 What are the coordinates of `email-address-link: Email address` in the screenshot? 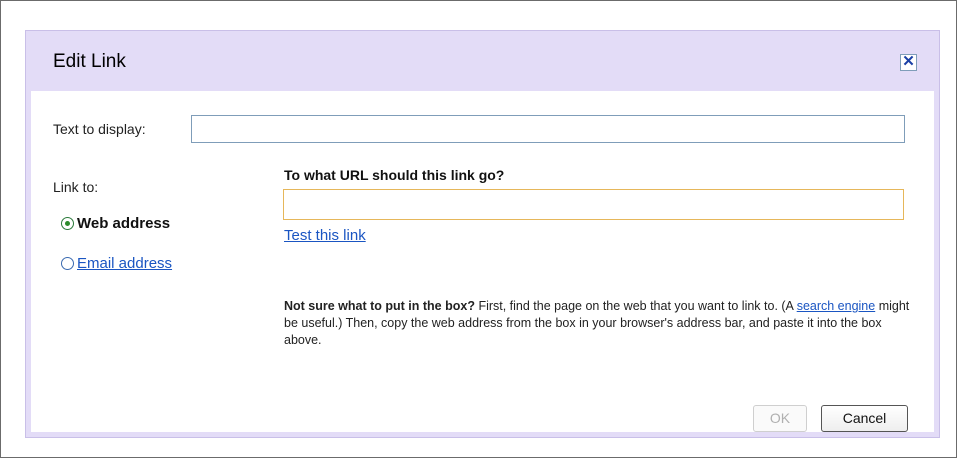 It's located at (124, 263).